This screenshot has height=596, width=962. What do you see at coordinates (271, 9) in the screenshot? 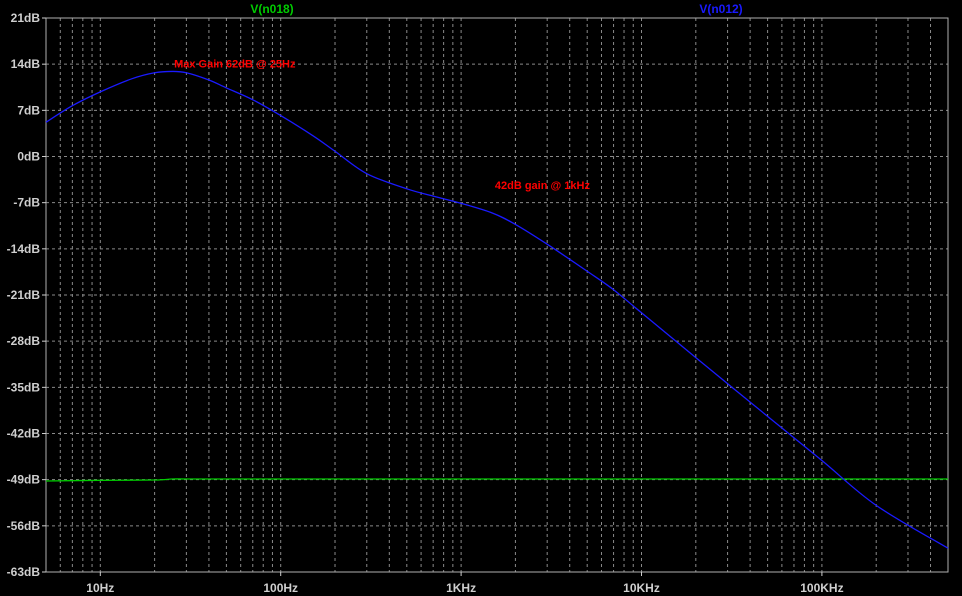
I see `legend-entry-vn018: V(n018)` at bounding box center [271, 9].